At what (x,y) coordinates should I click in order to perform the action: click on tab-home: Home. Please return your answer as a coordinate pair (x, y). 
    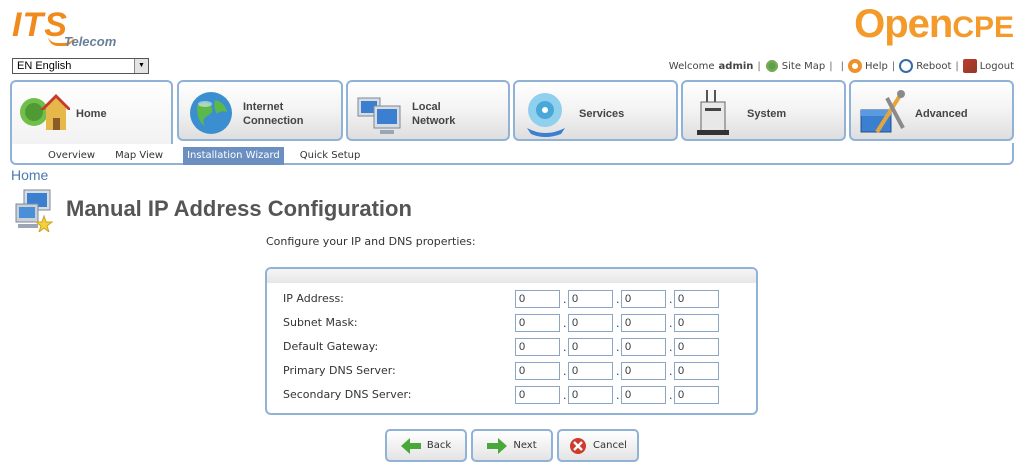
    Looking at the image, I should click on (91, 112).